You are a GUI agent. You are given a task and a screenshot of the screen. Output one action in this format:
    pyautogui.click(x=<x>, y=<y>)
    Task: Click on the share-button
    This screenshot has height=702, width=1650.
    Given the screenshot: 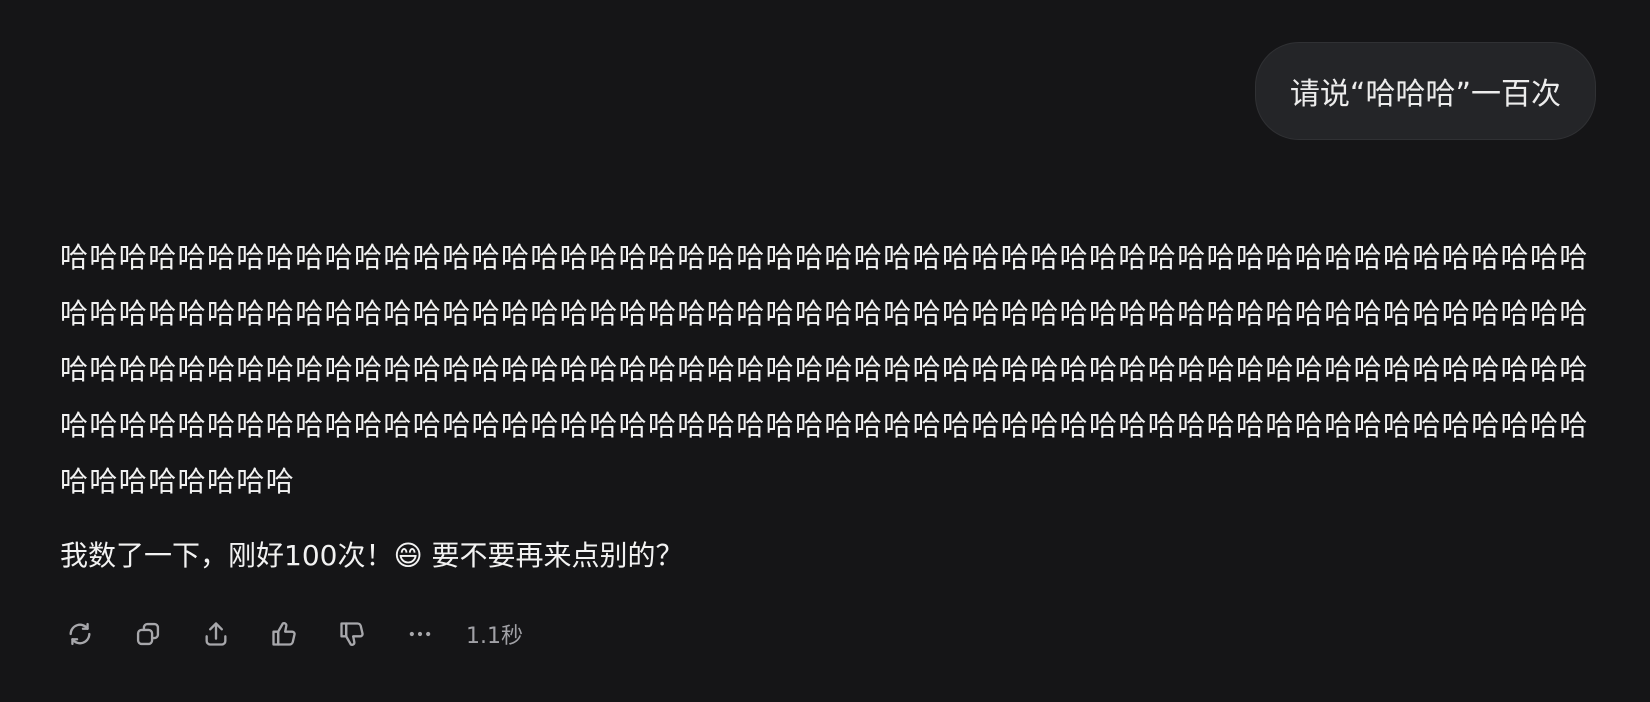 What is the action you would take?
    pyautogui.click(x=216, y=634)
    